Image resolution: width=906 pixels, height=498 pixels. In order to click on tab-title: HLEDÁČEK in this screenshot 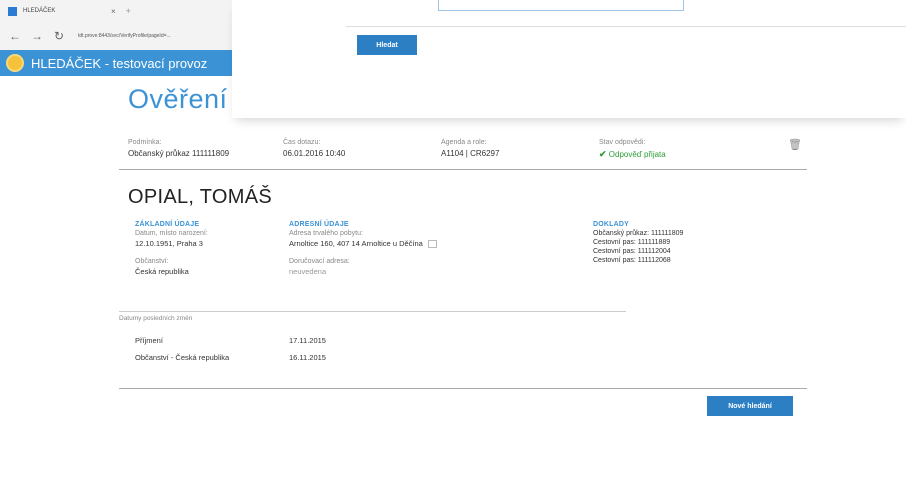, I will do `click(39, 11)`.